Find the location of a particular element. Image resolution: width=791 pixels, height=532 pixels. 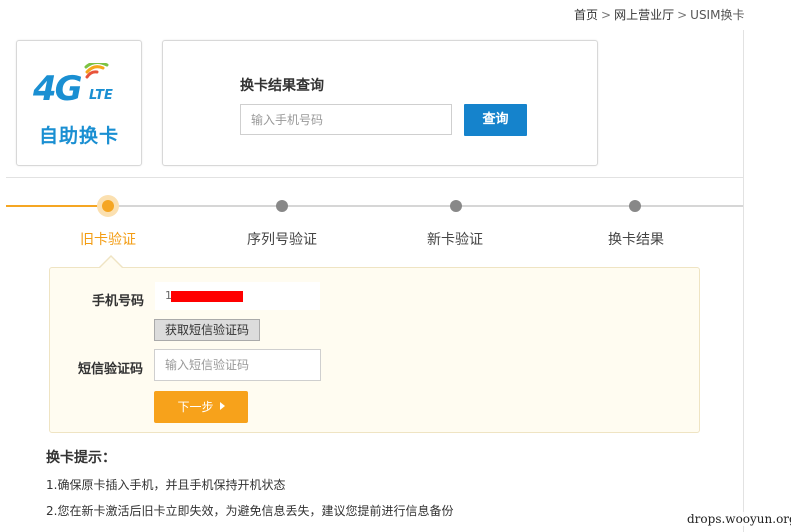

redaction-bar is located at coordinates (207, 296).